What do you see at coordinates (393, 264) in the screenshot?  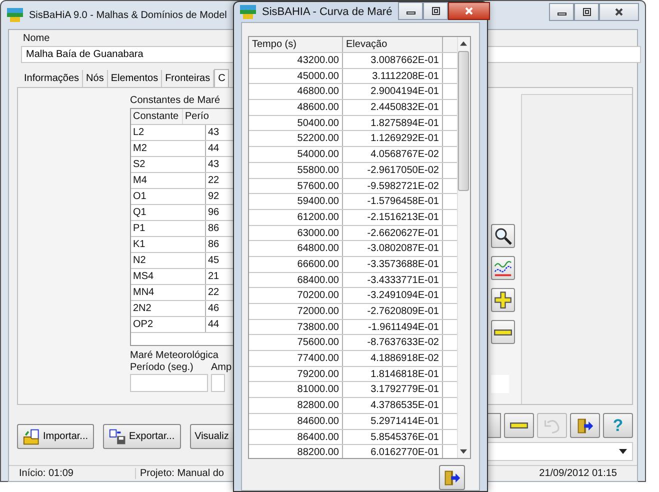 I see `table-cell: -3.3573688E-01` at bounding box center [393, 264].